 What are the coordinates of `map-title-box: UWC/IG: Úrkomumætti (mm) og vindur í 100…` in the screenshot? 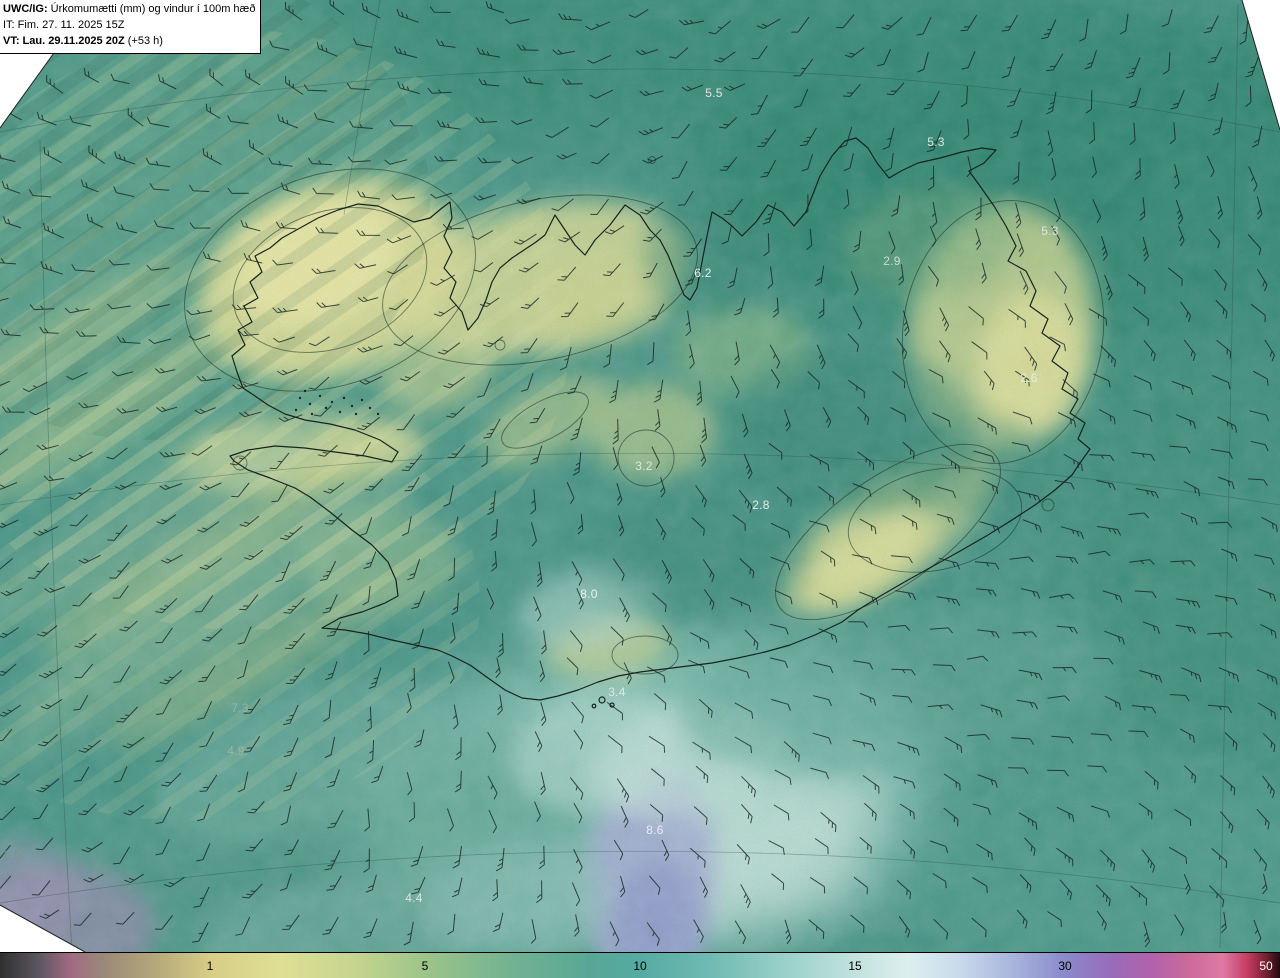 It's located at (131, 27).